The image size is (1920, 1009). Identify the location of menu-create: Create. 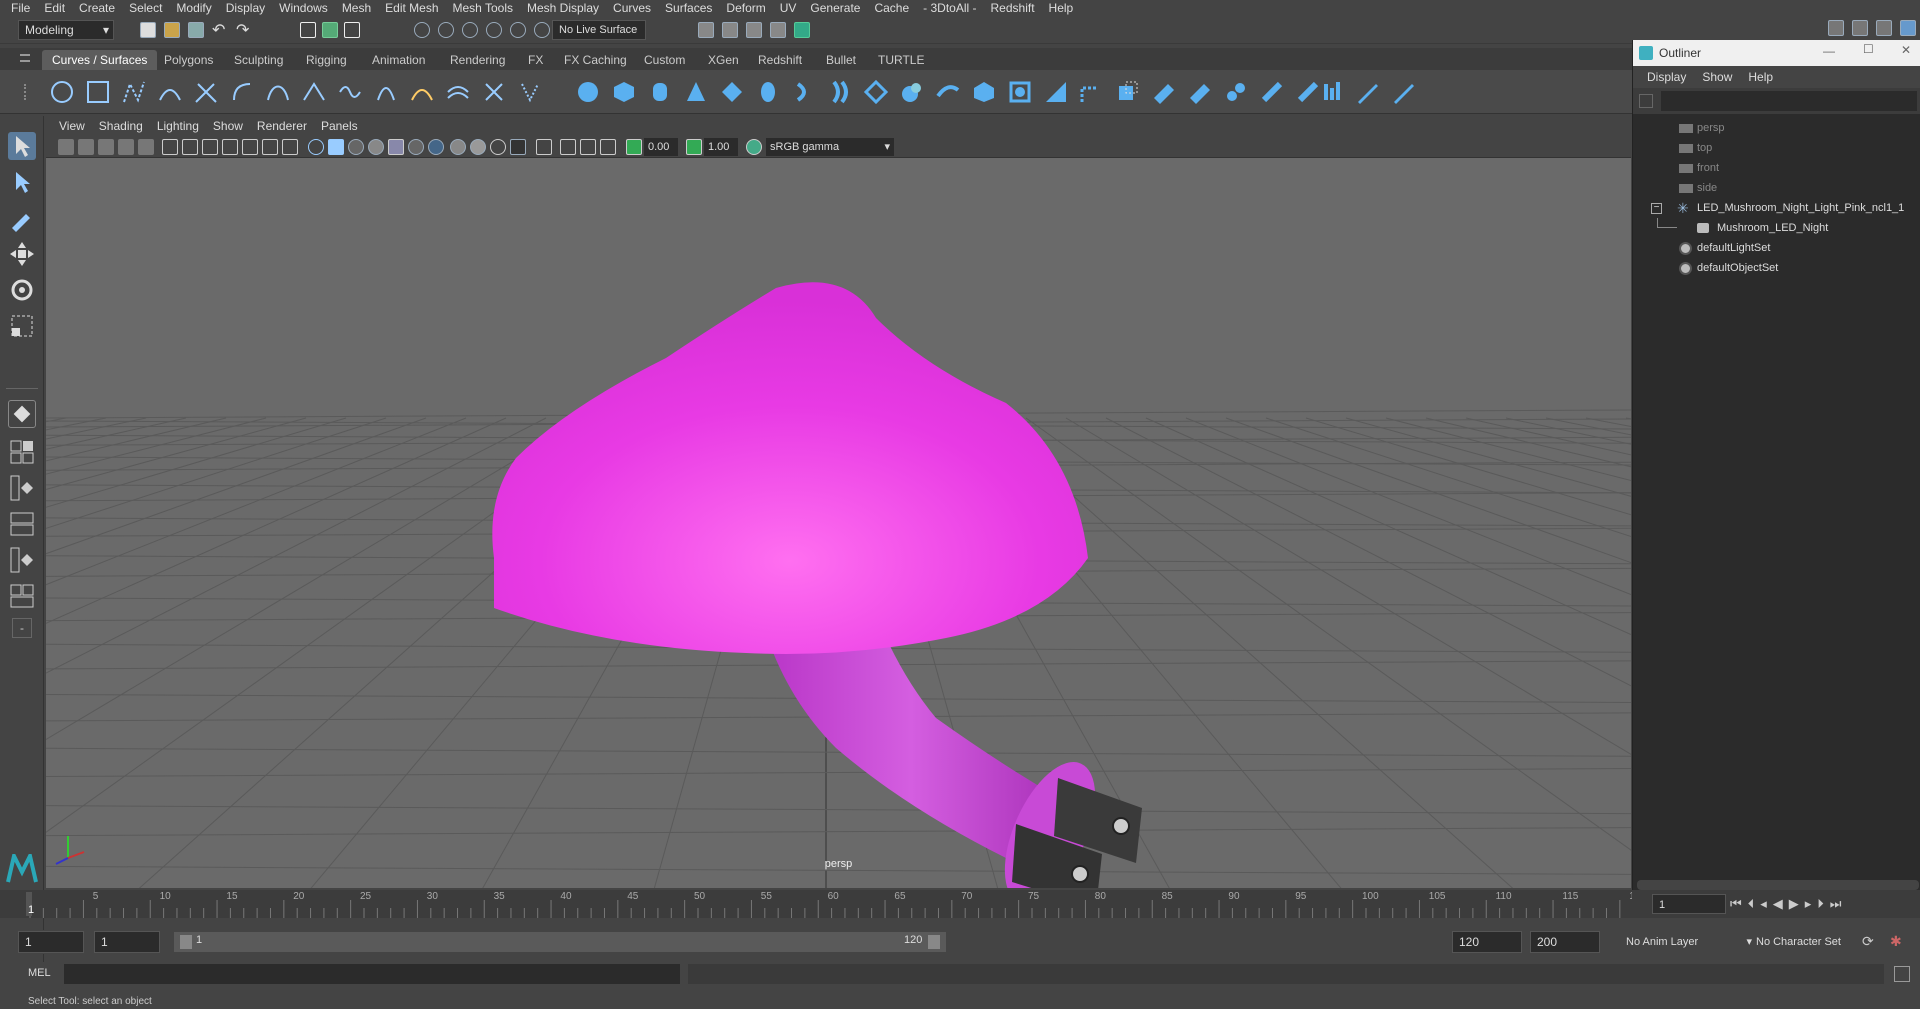
(97, 8).